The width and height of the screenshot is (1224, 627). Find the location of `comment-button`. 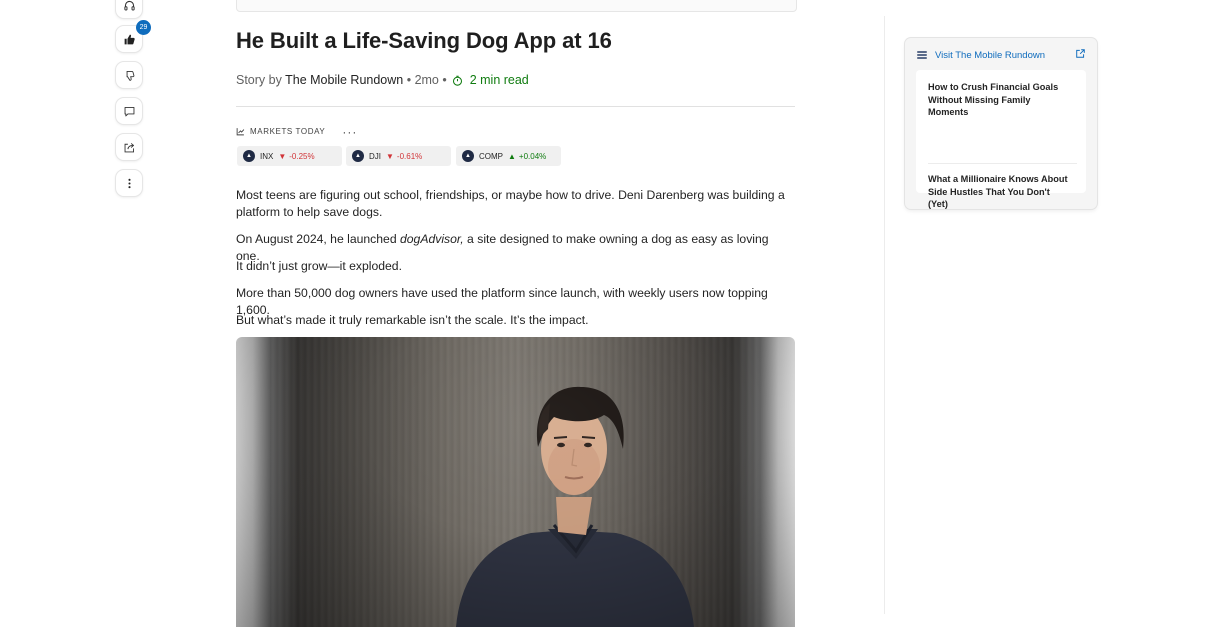

comment-button is located at coordinates (129, 111).